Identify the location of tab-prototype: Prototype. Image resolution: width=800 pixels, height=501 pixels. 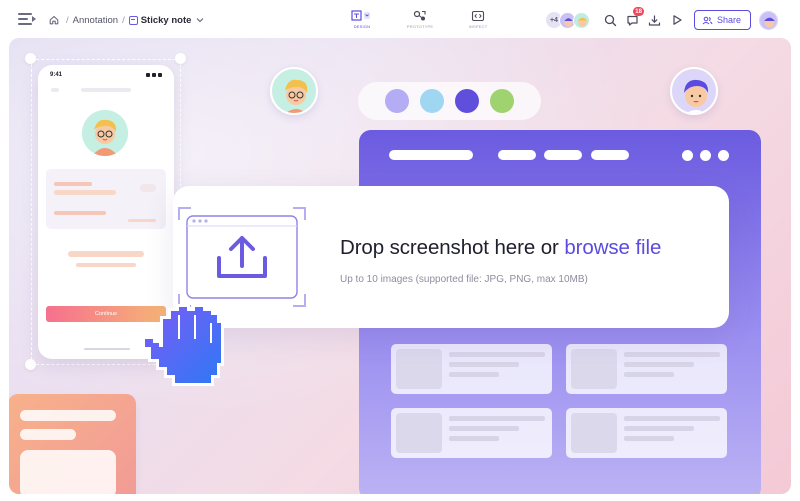
(420, 19).